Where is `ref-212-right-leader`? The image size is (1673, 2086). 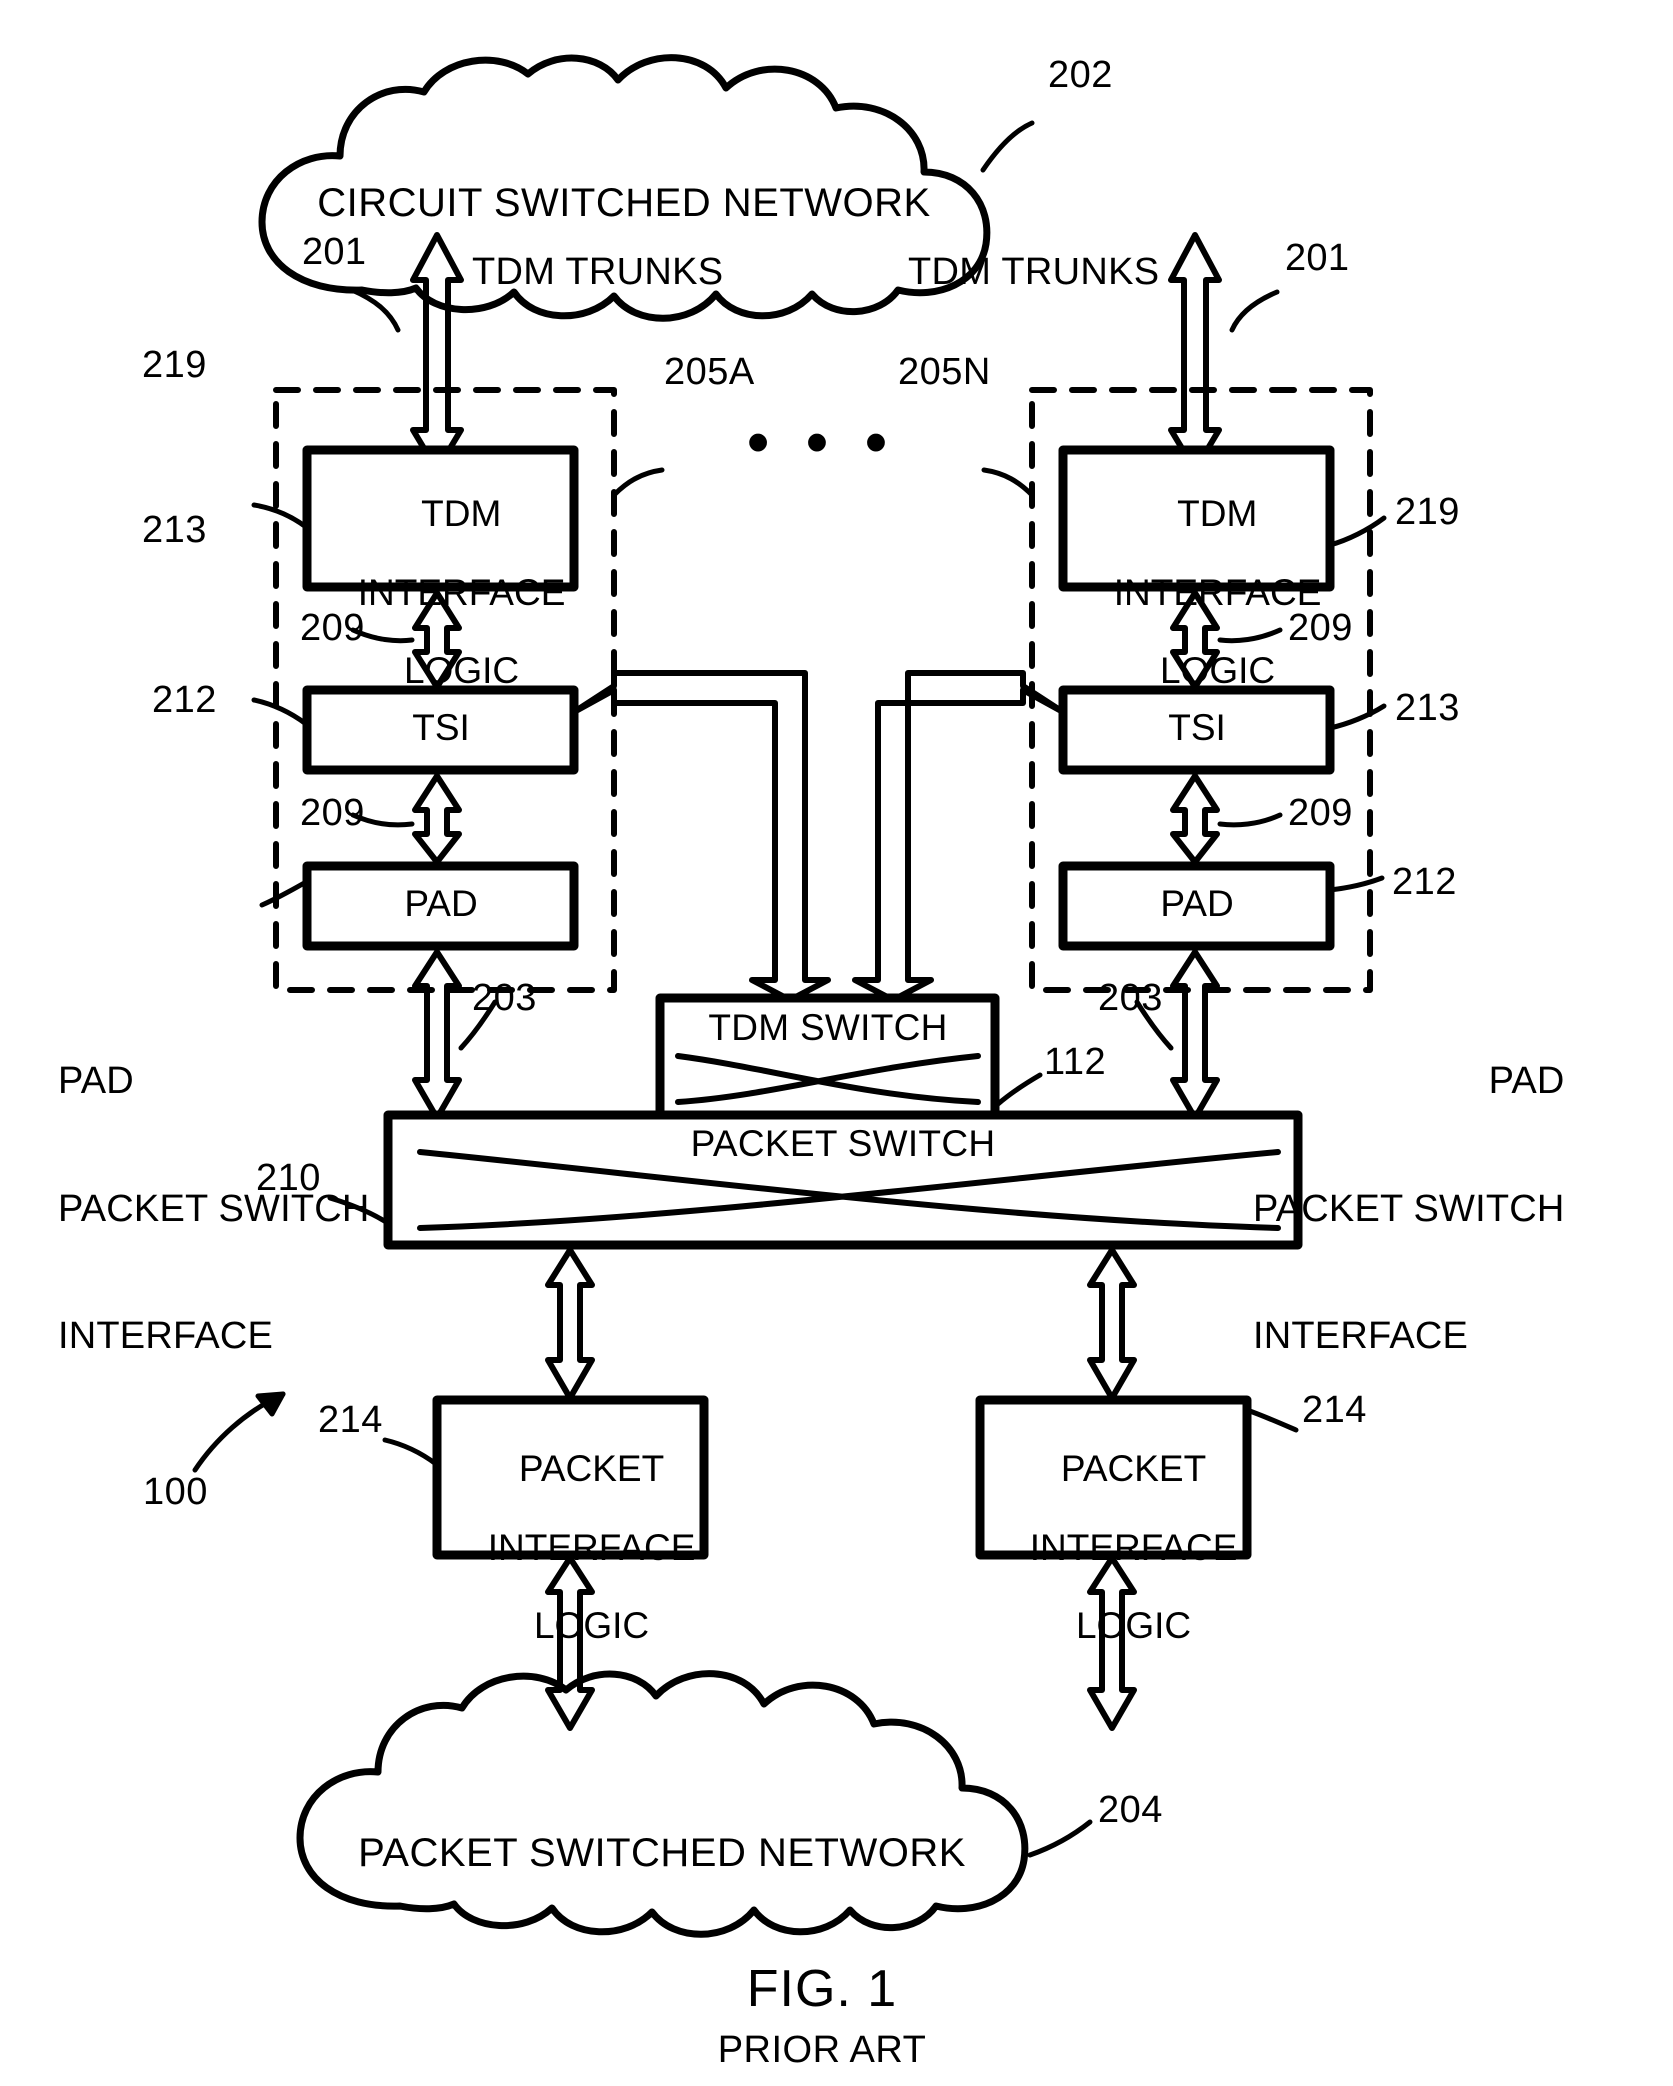 ref-212-right-leader is located at coordinates (1356, 884).